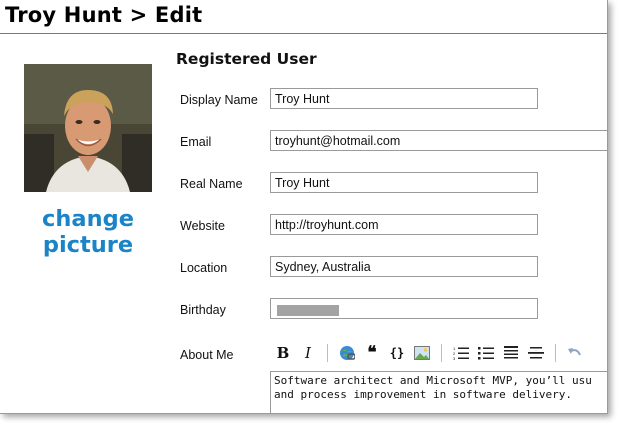 This screenshot has height=423, width=620. I want to click on page-title: Troy Hunt > Edit, so click(104, 15).